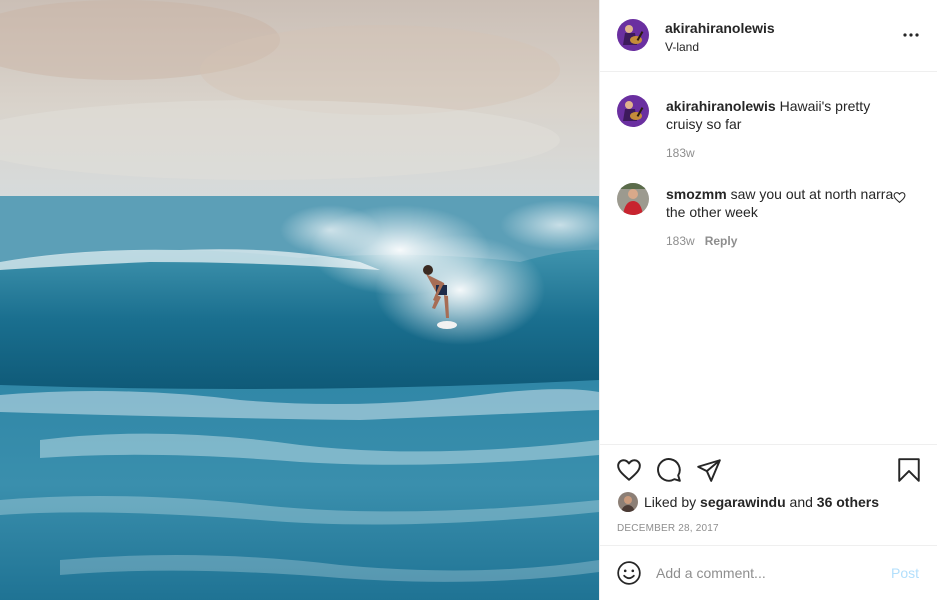 This screenshot has width=937, height=600. What do you see at coordinates (696, 194) in the screenshot?
I see `comment-username: smozmm` at bounding box center [696, 194].